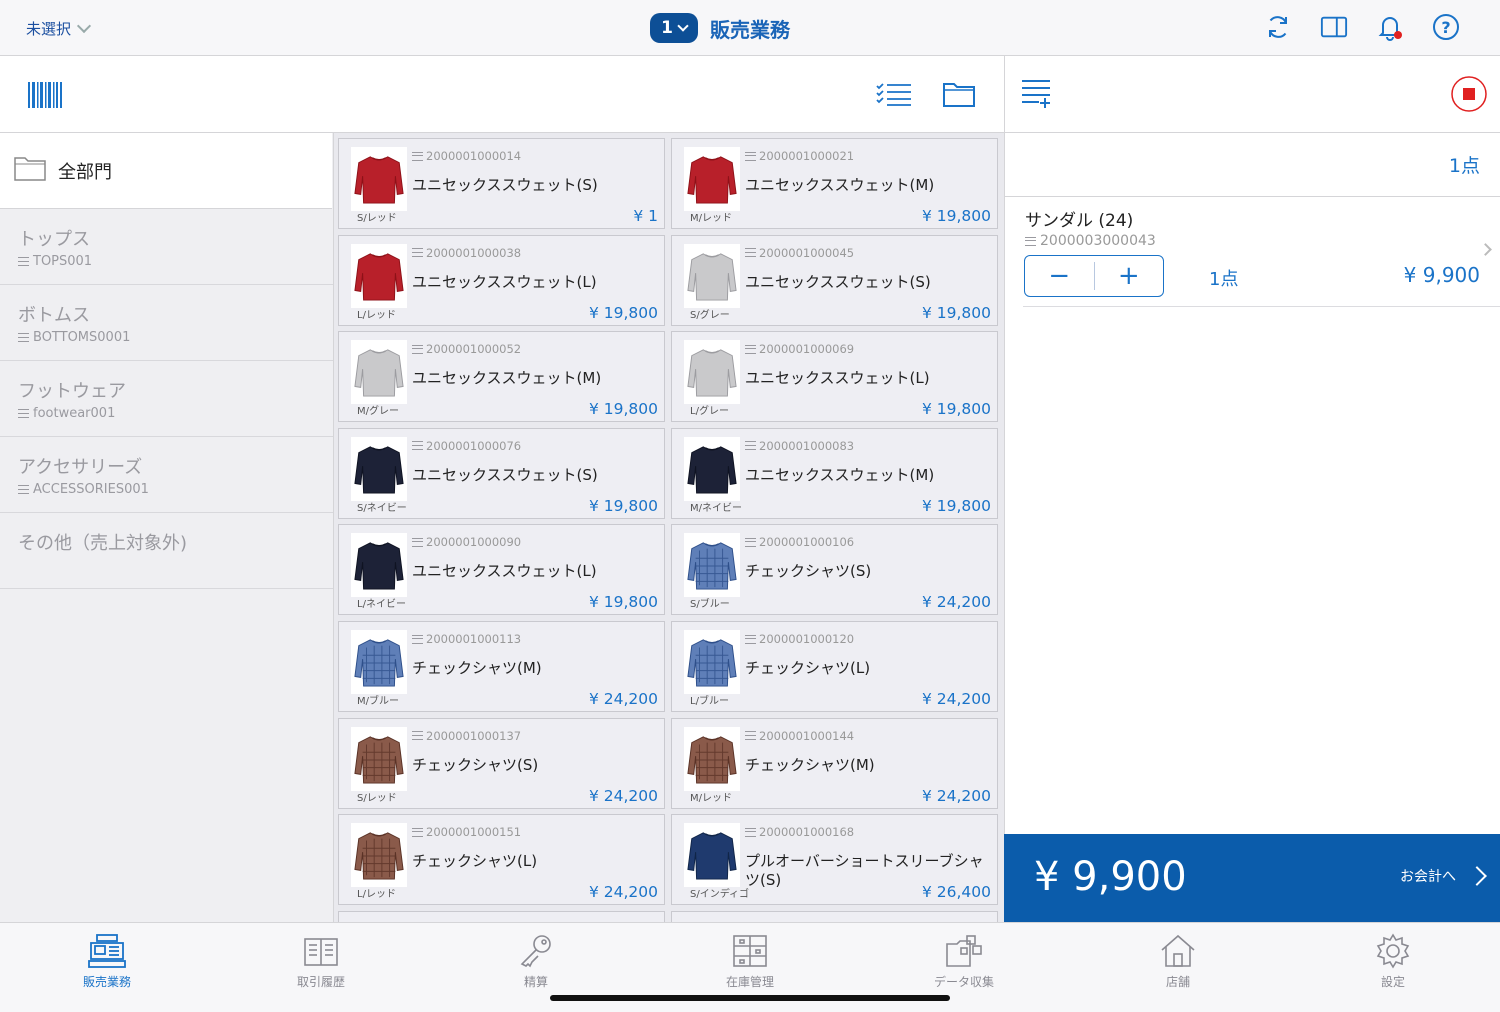  I want to click on product-variant: S/ネイビー, so click(382, 508).